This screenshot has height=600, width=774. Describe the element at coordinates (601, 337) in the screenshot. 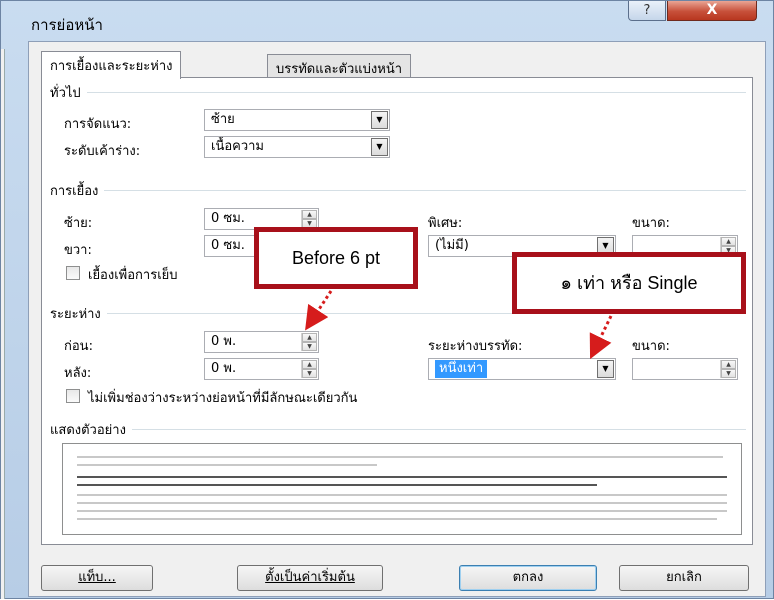

I see `arrow-to-line-spacing` at that location.